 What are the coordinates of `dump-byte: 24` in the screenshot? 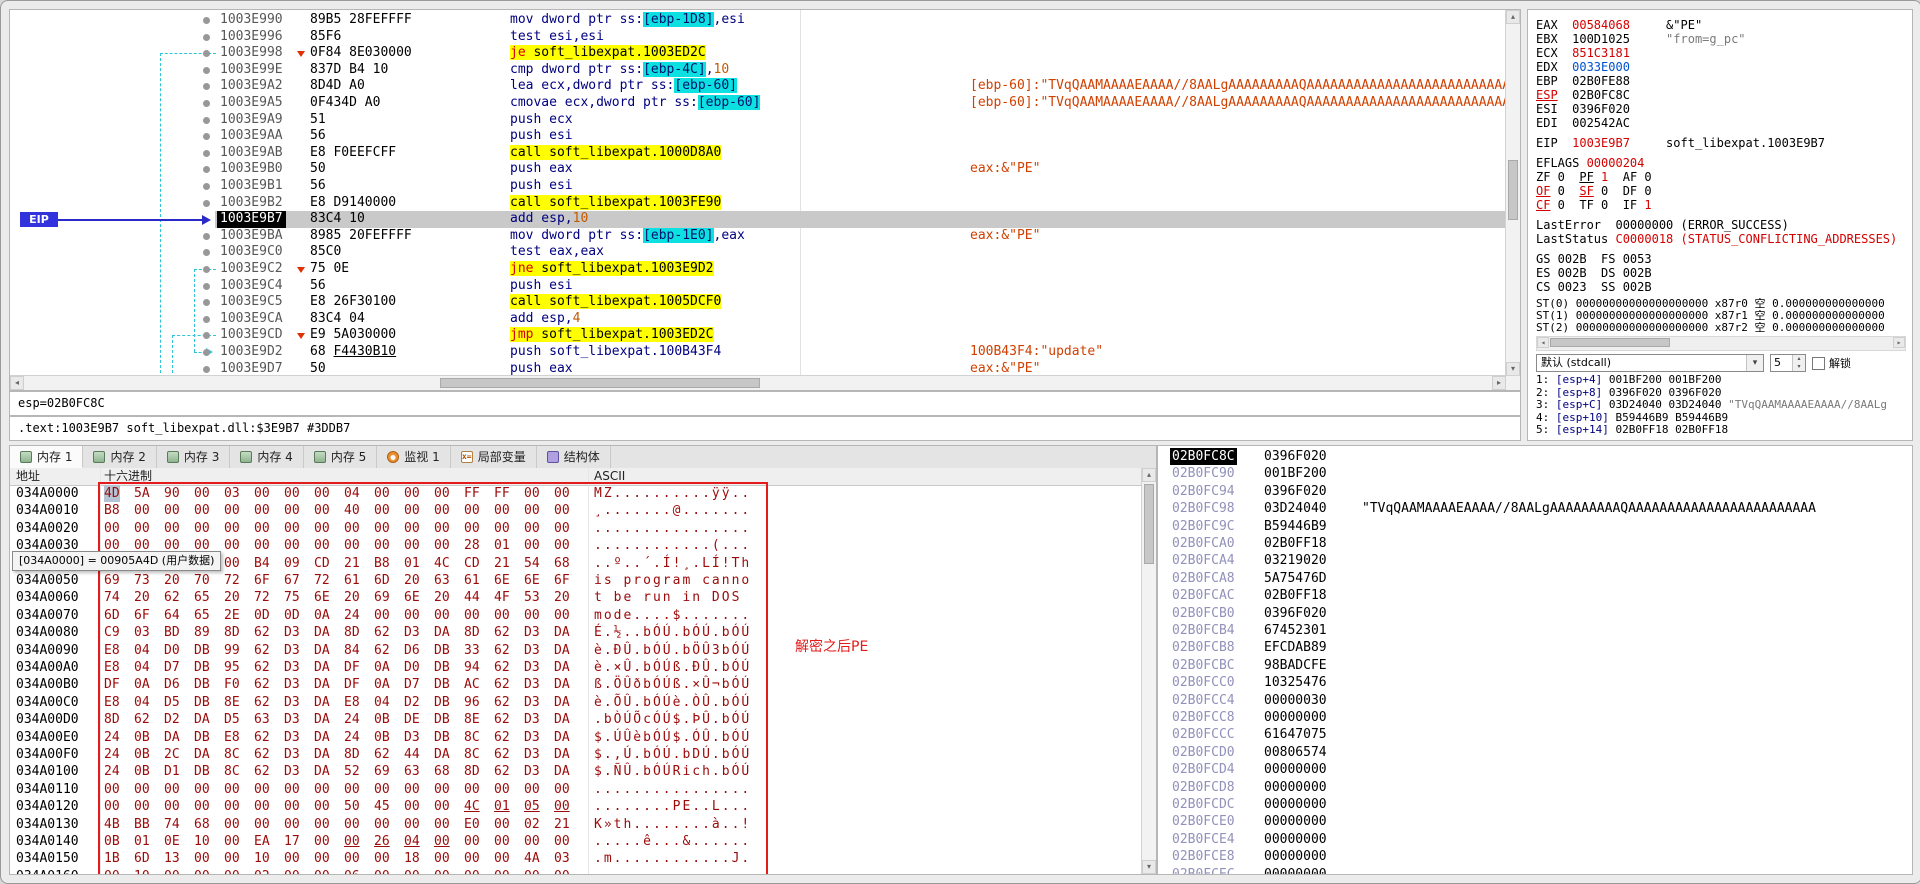 It's located at (352, 615).